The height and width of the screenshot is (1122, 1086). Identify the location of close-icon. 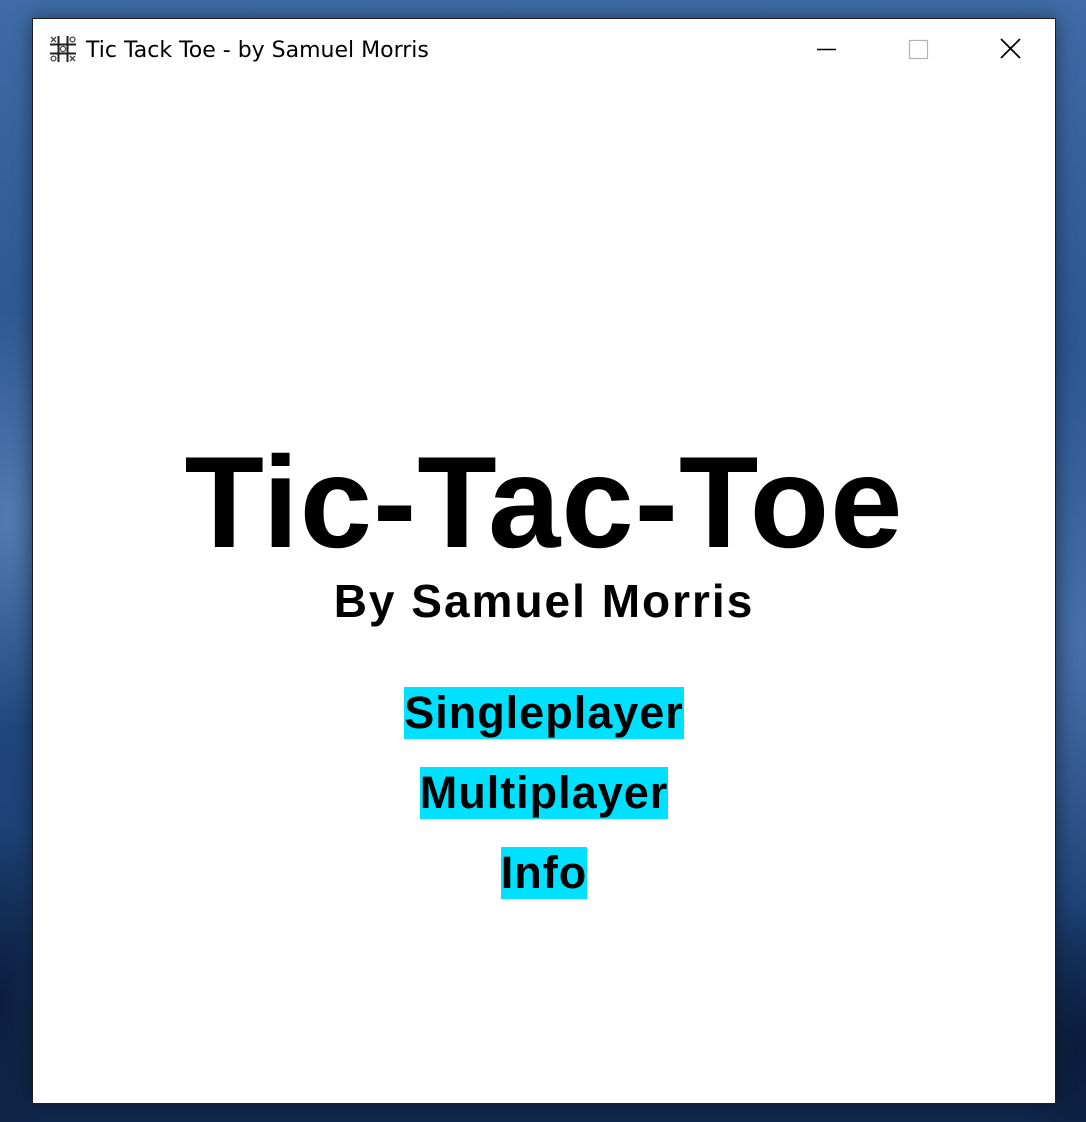
(1010, 48).